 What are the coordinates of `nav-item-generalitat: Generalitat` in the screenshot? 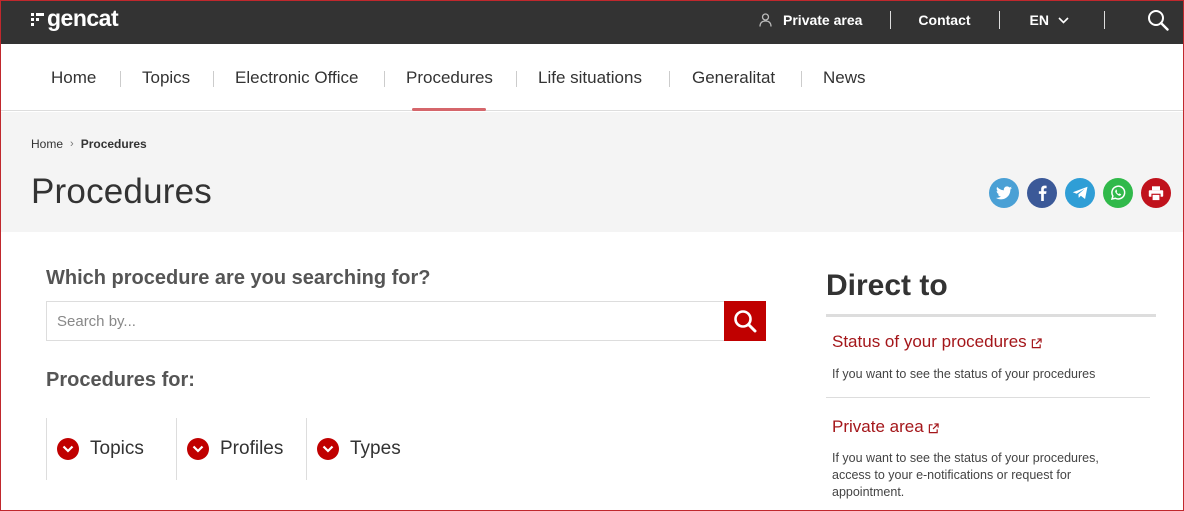 It's located at (733, 78).